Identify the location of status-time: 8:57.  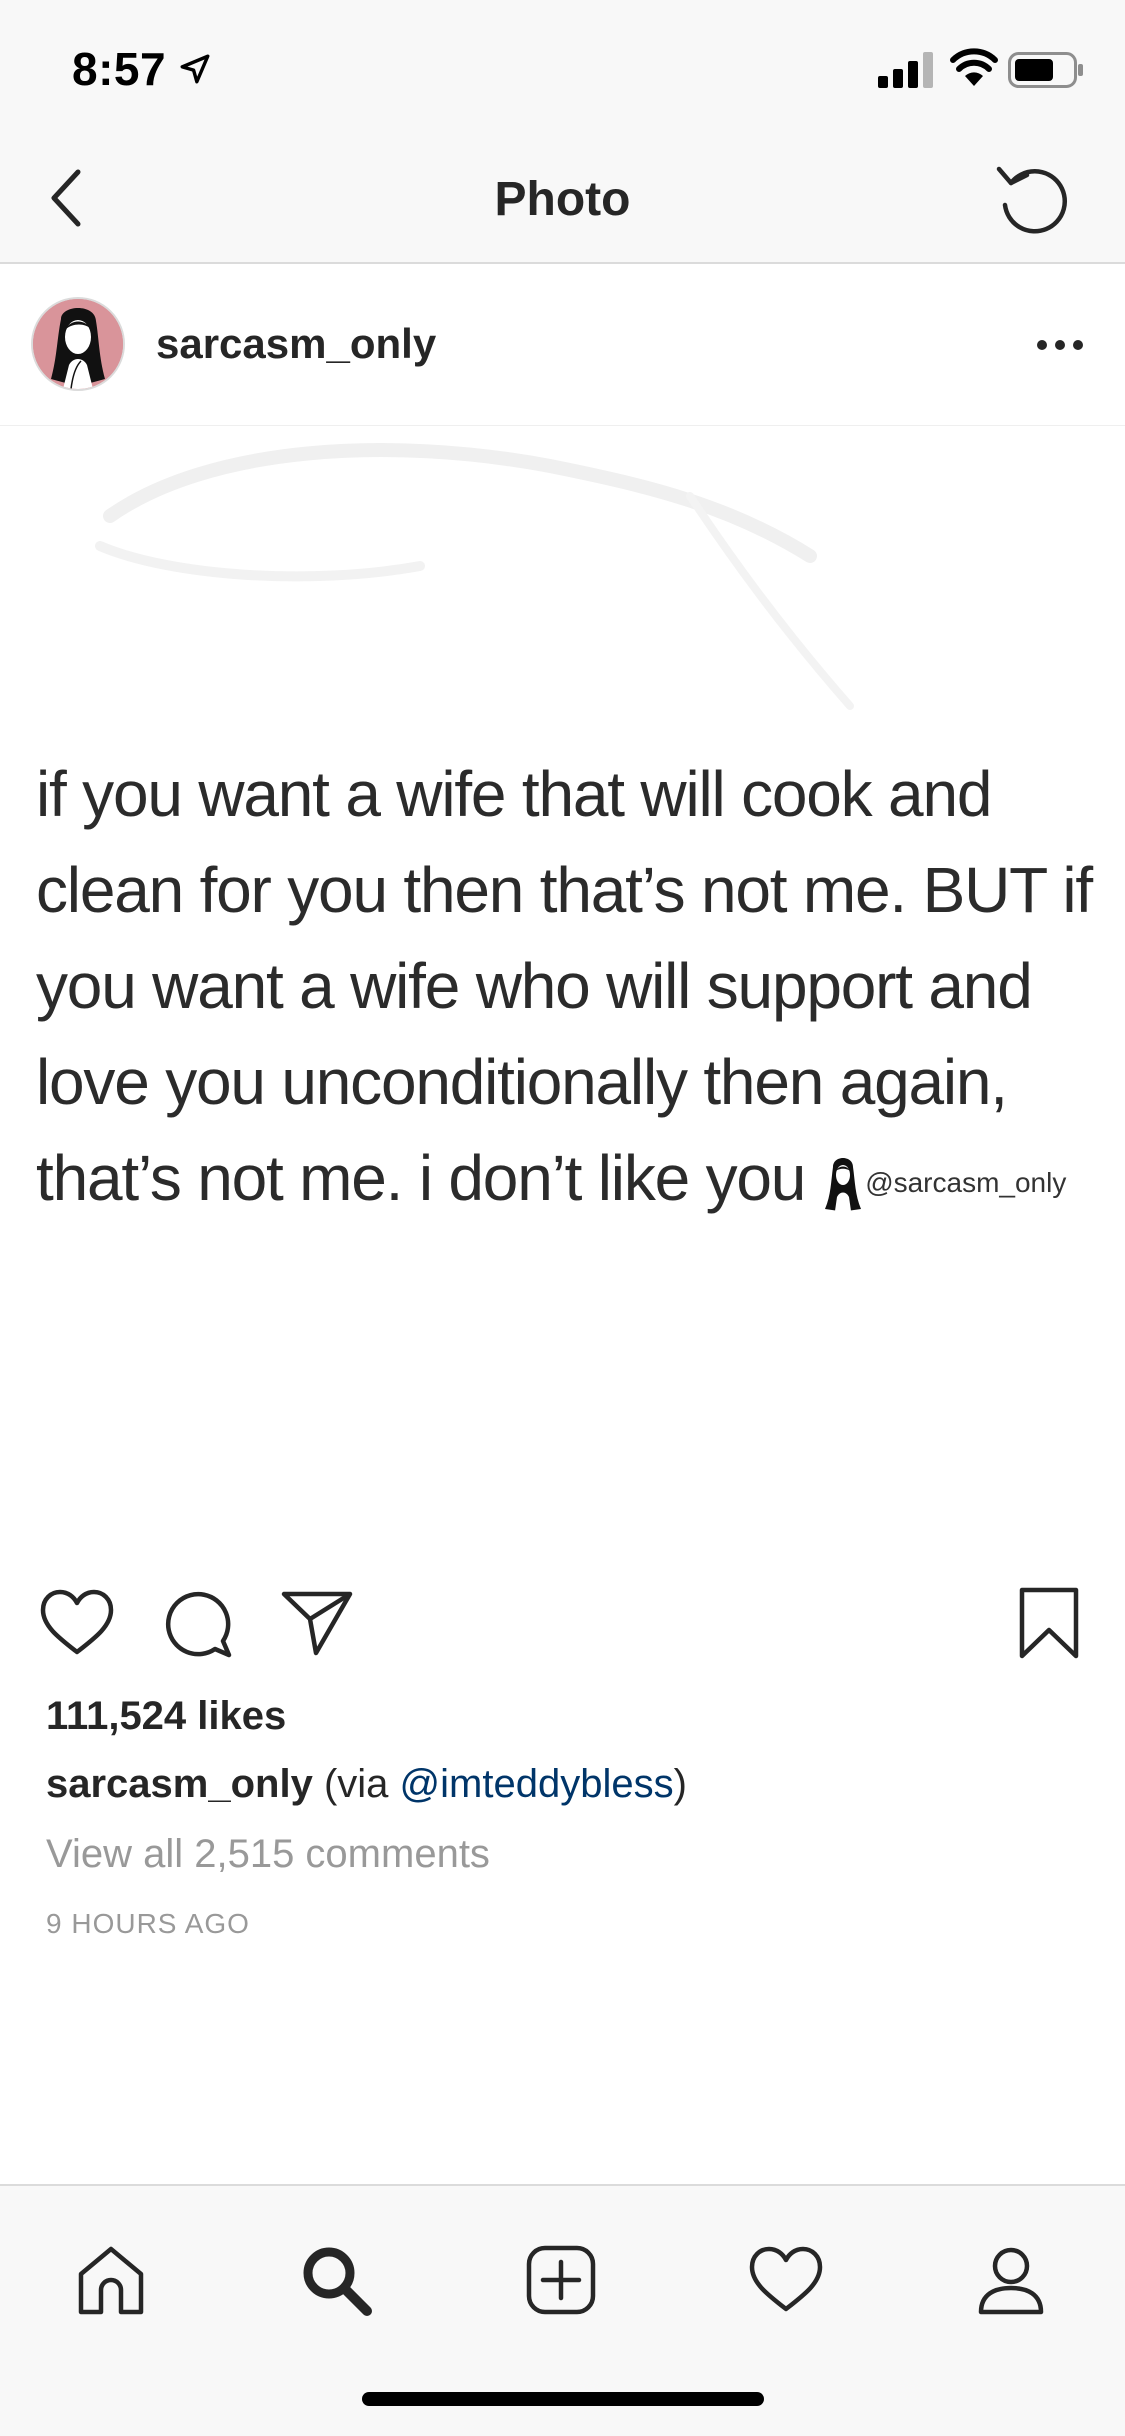
(119, 69).